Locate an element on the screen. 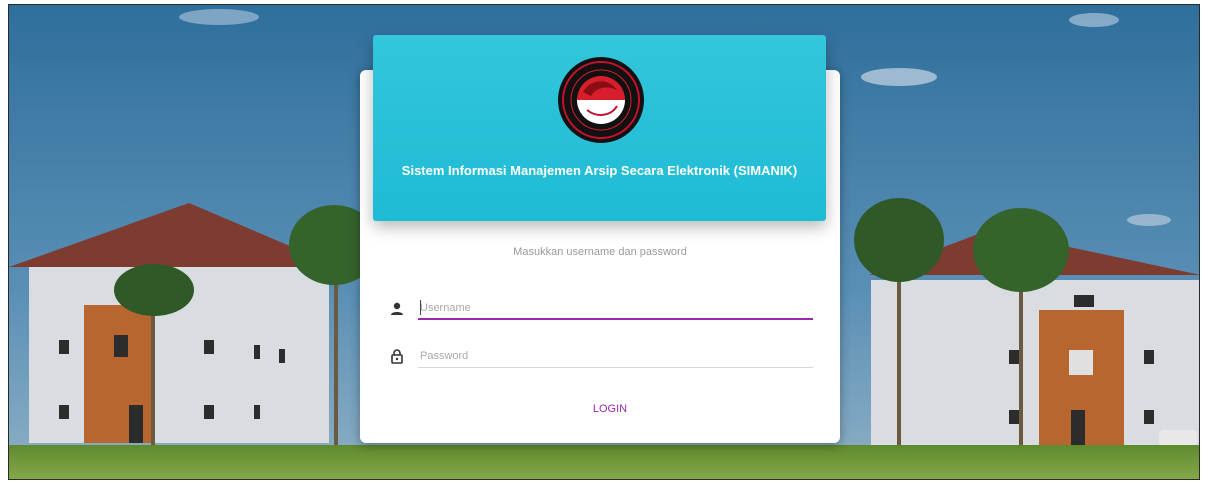  password-input is located at coordinates (615, 356).